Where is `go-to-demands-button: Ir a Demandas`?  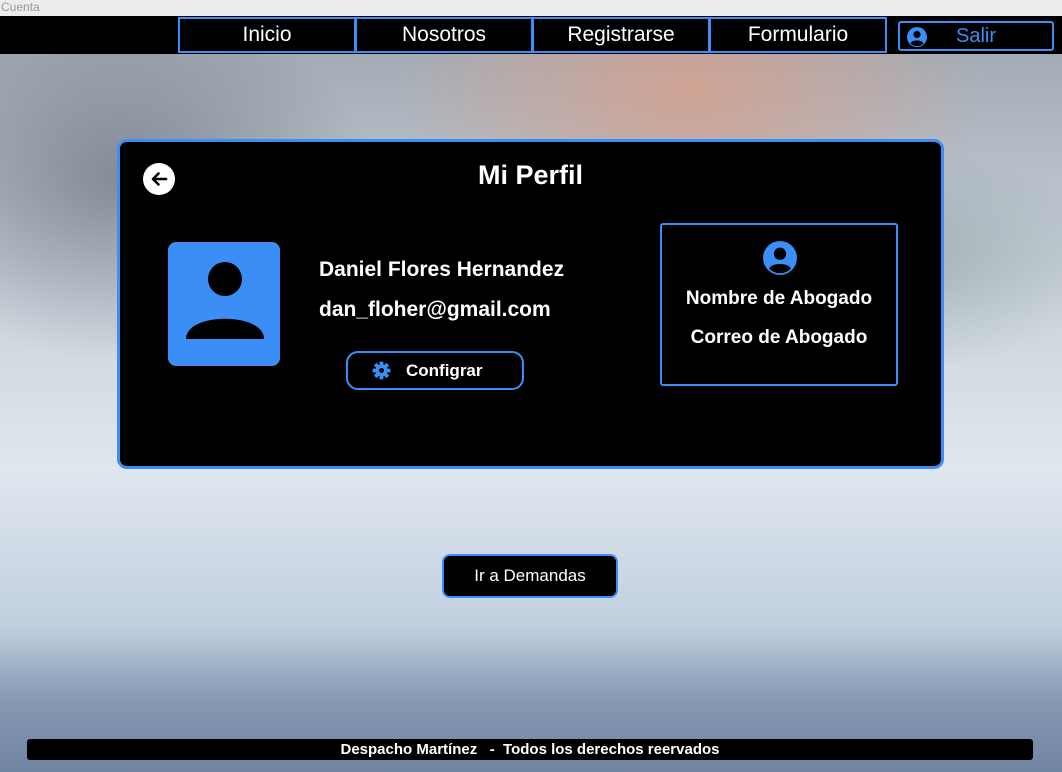 go-to-demands-button: Ir a Demandas is located at coordinates (530, 576).